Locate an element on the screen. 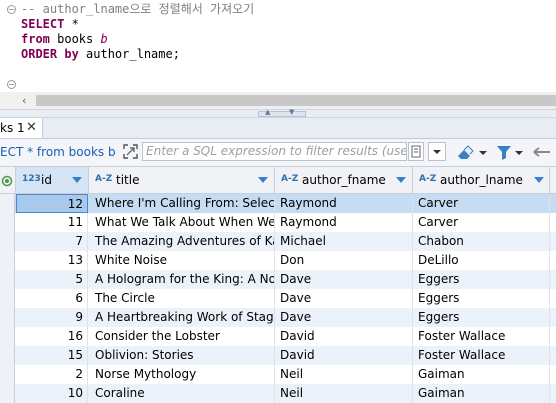 This screenshot has width=556, height=403. cell-id: 10 is located at coordinates (52, 393).